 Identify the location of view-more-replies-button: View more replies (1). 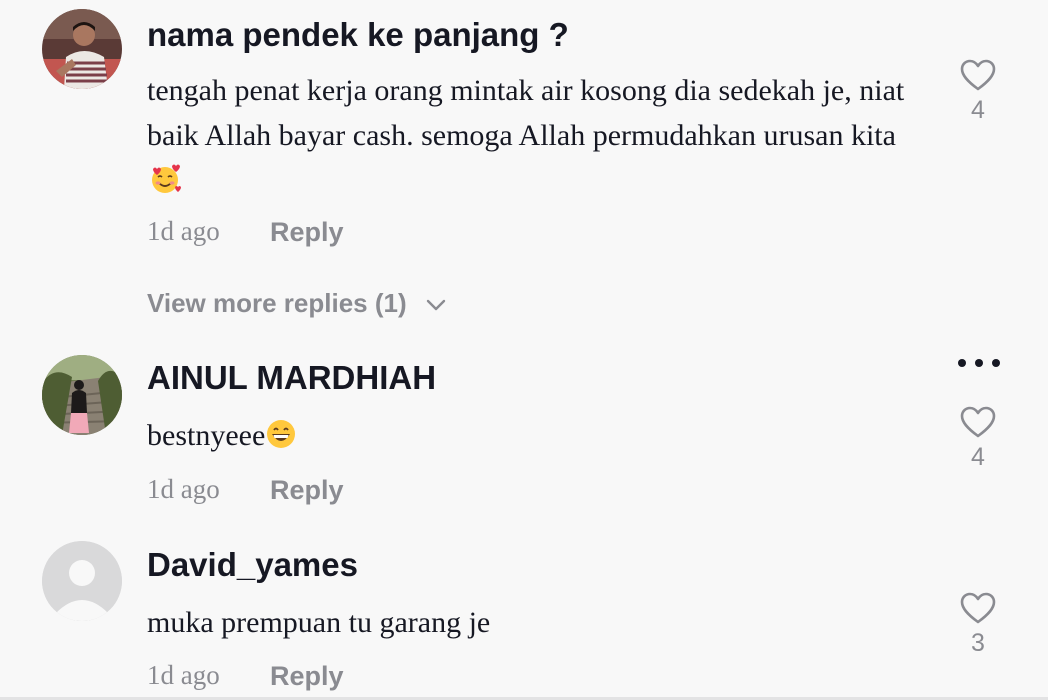
(296, 303).